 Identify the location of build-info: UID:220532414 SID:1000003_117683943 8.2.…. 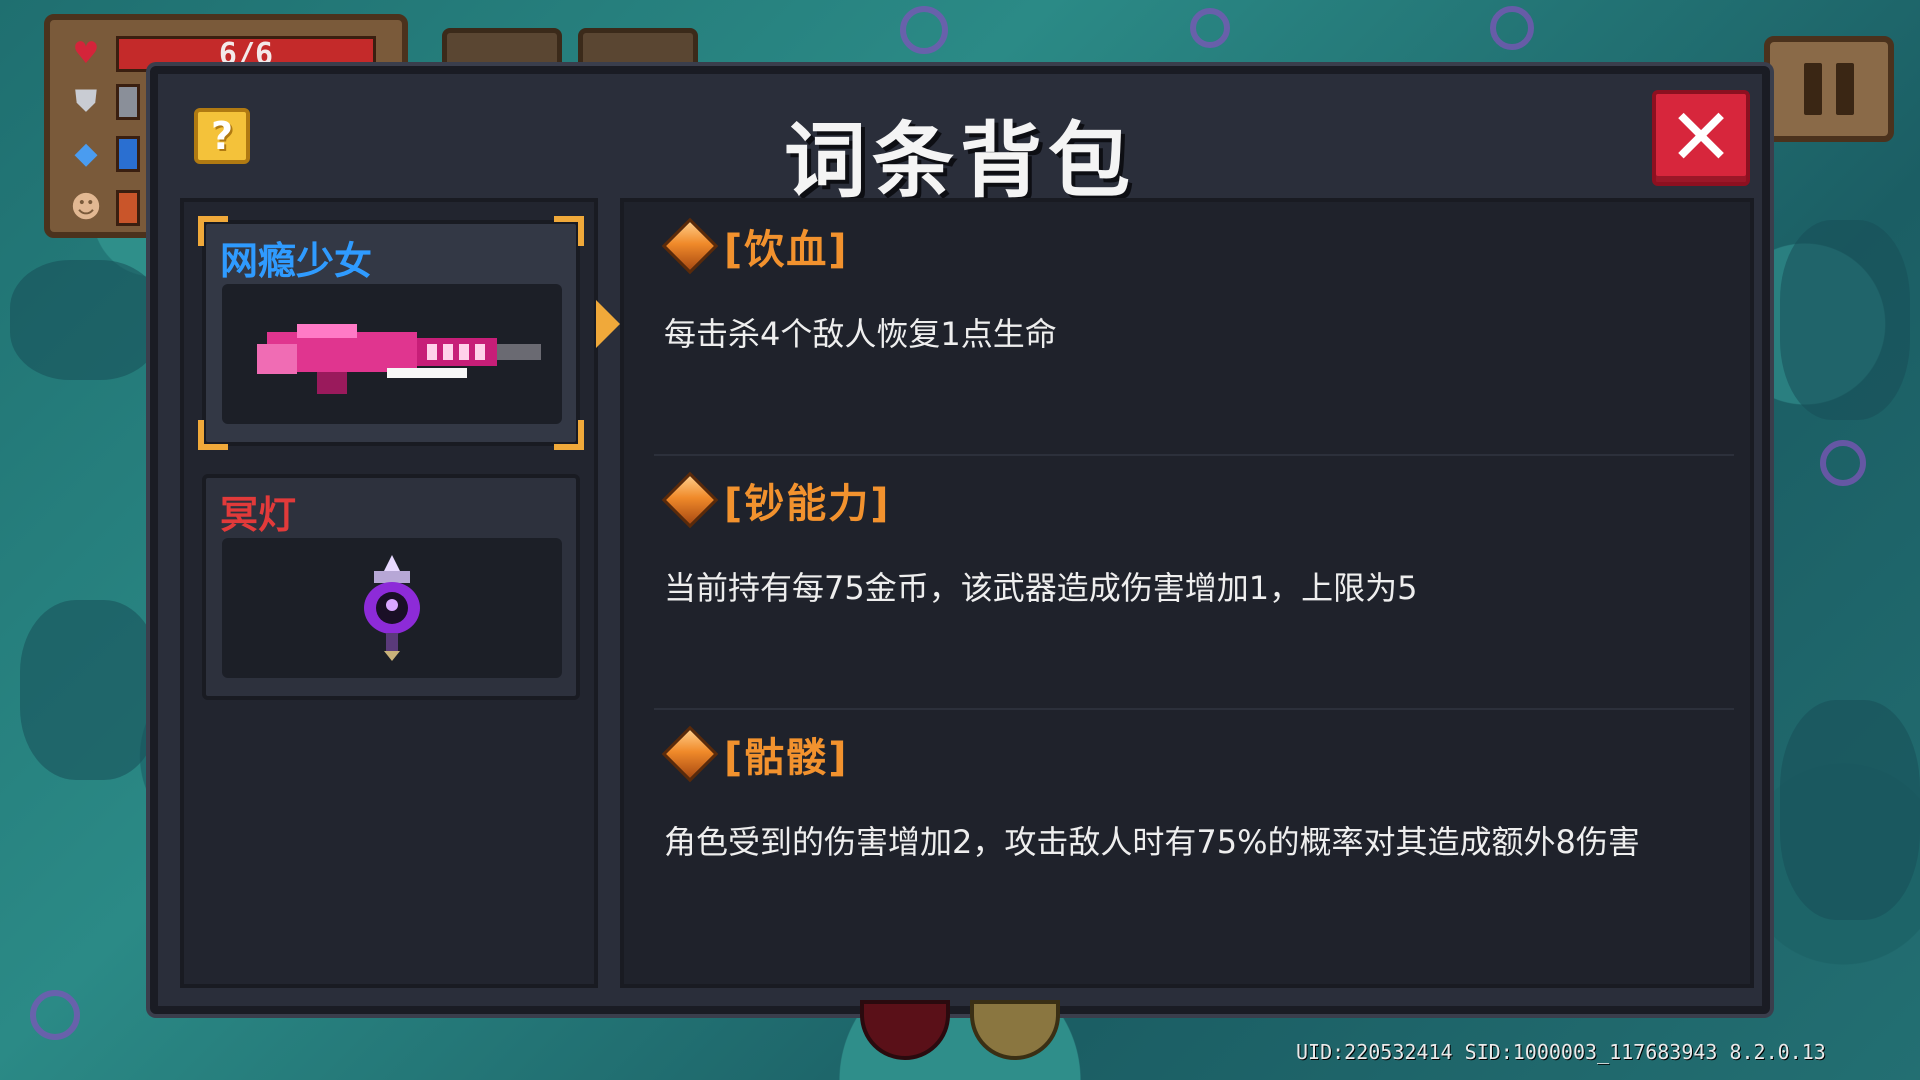
(1561, 1052).